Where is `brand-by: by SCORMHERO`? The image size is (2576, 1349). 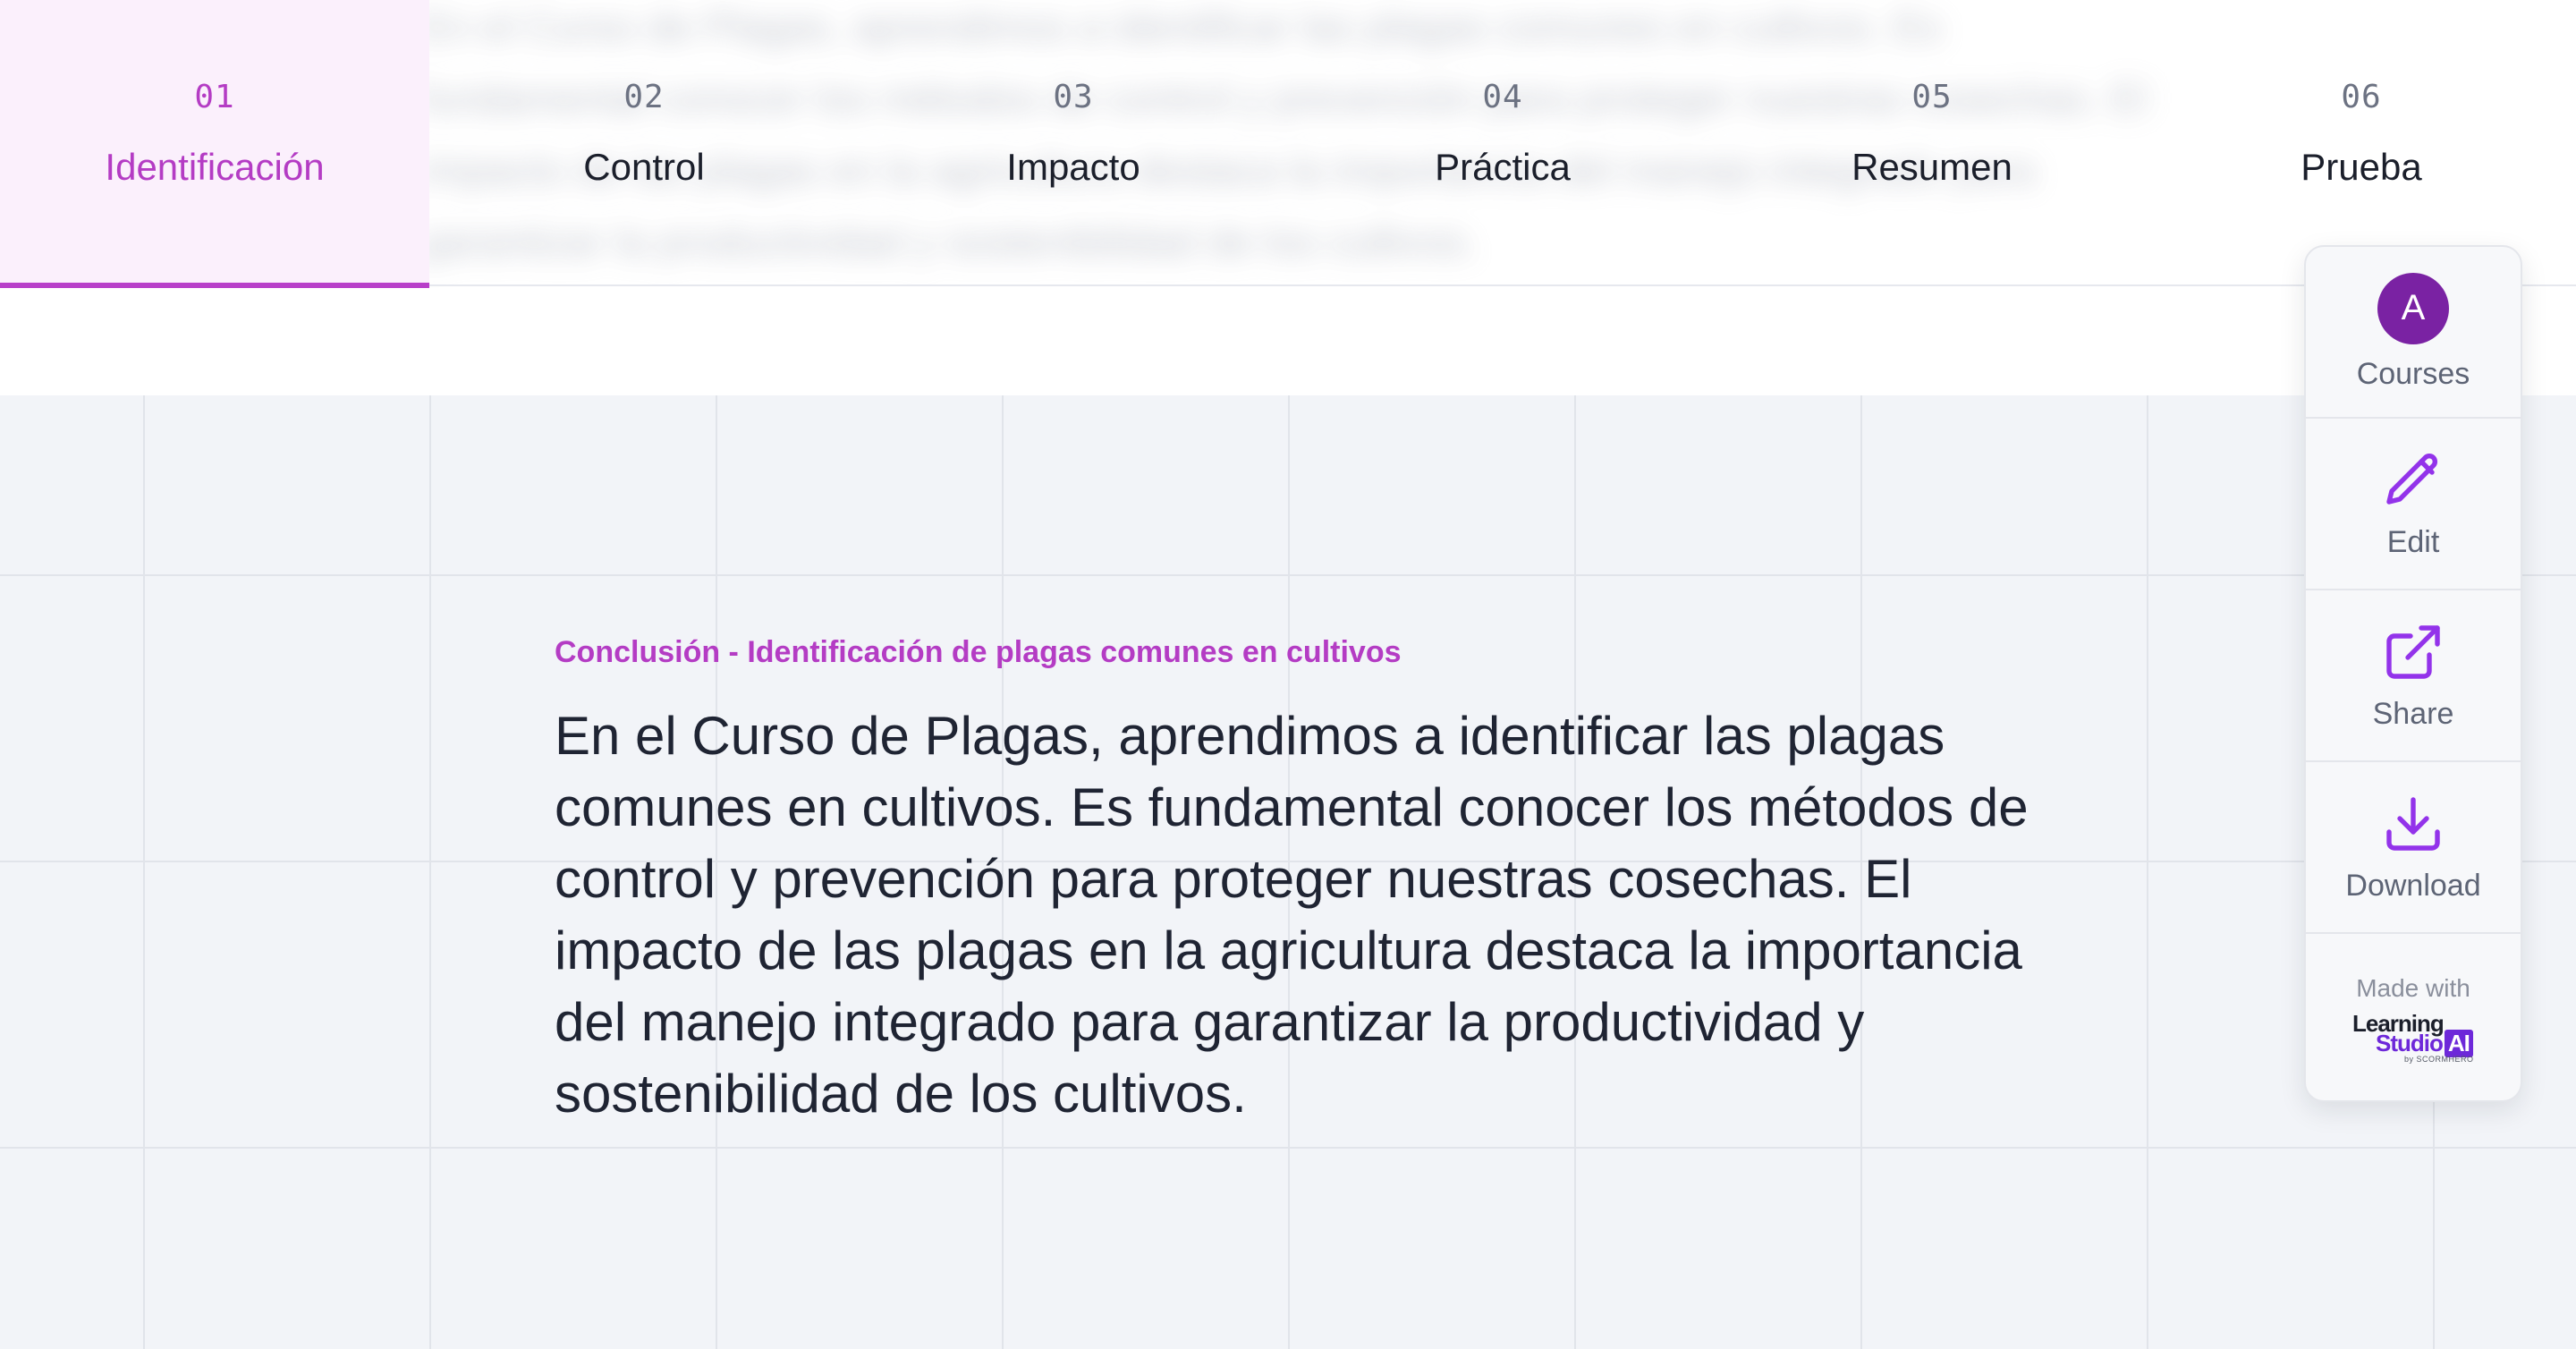
brand-by: by SCORMHERO is located at coordinates (2439, 1059).